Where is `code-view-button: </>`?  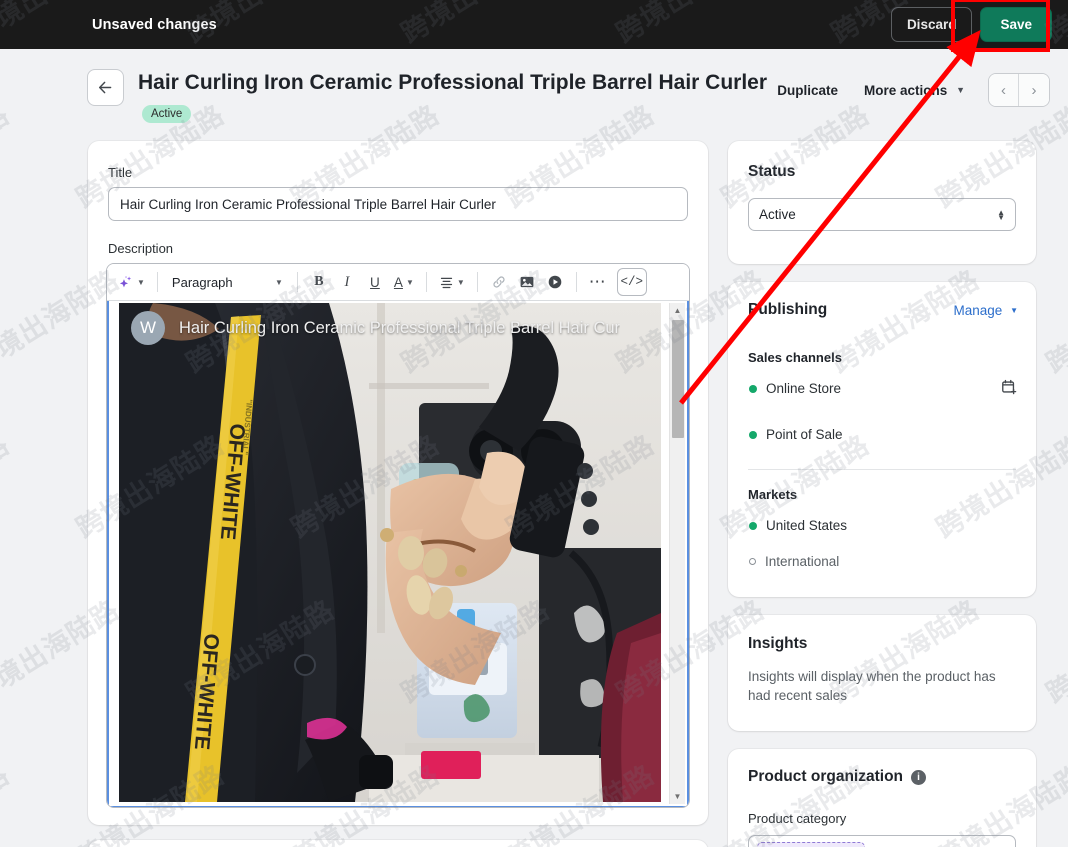
code-view-button: </> is located at coordinates (631, 282).